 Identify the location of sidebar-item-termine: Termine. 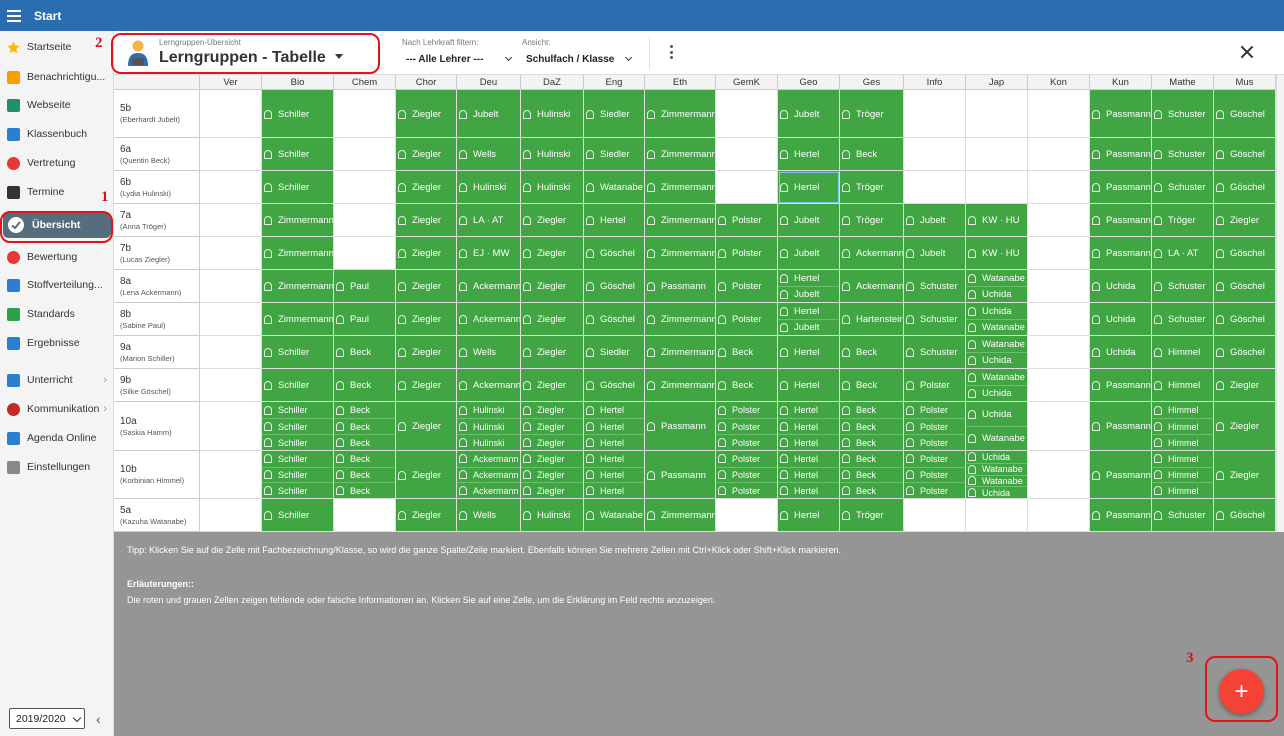
(56, 192).